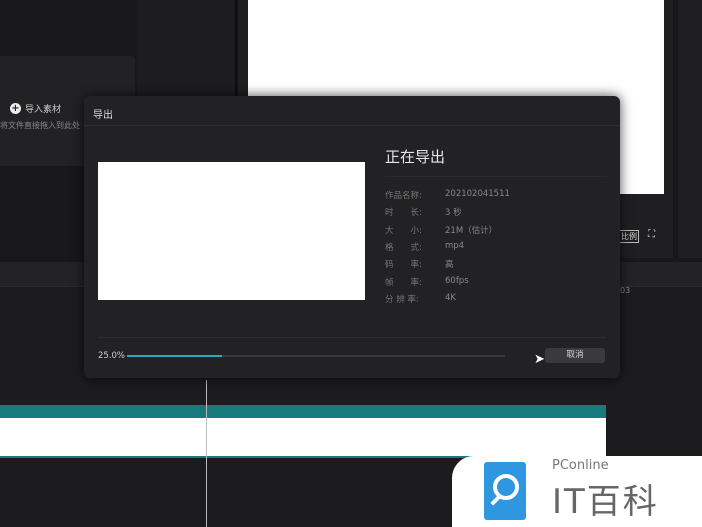 Image resolution: width=702 pixels, height=527 pixels. What do you see at coordinates (455, 245) in the screenshot?
I see `info-value: mp4` at bounding box center [455, 245].